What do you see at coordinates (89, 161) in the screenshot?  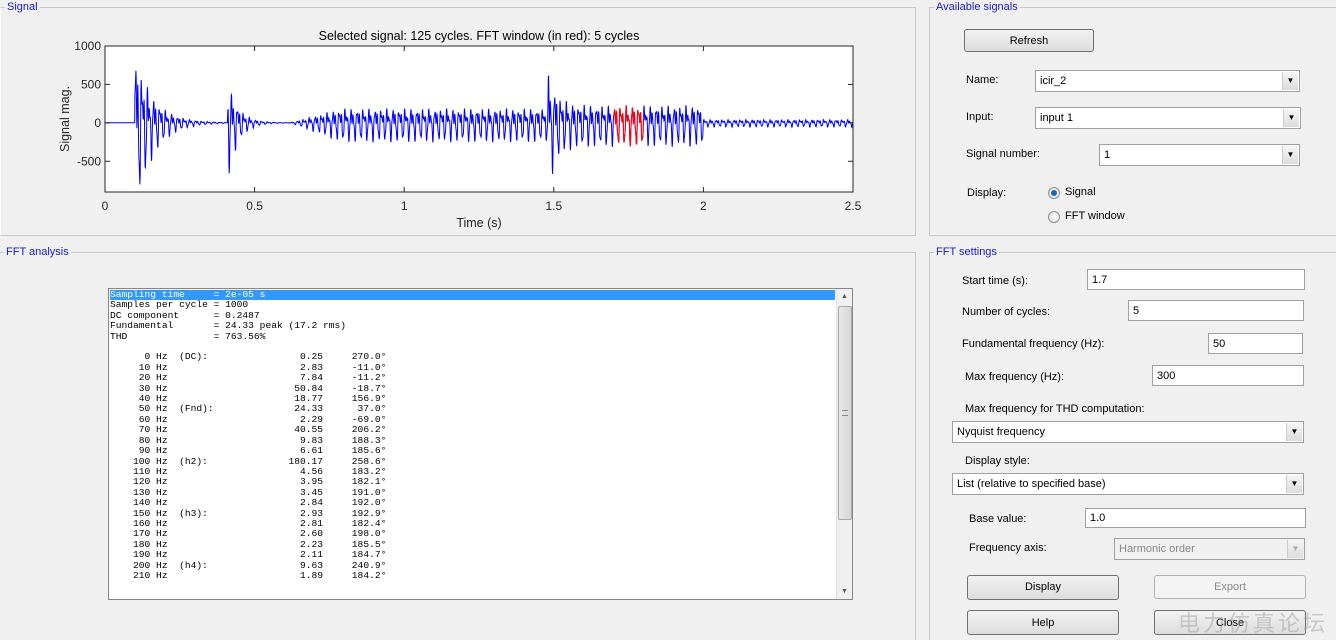 I see `y-tick-label: -500` at bounding box center [89, 161].